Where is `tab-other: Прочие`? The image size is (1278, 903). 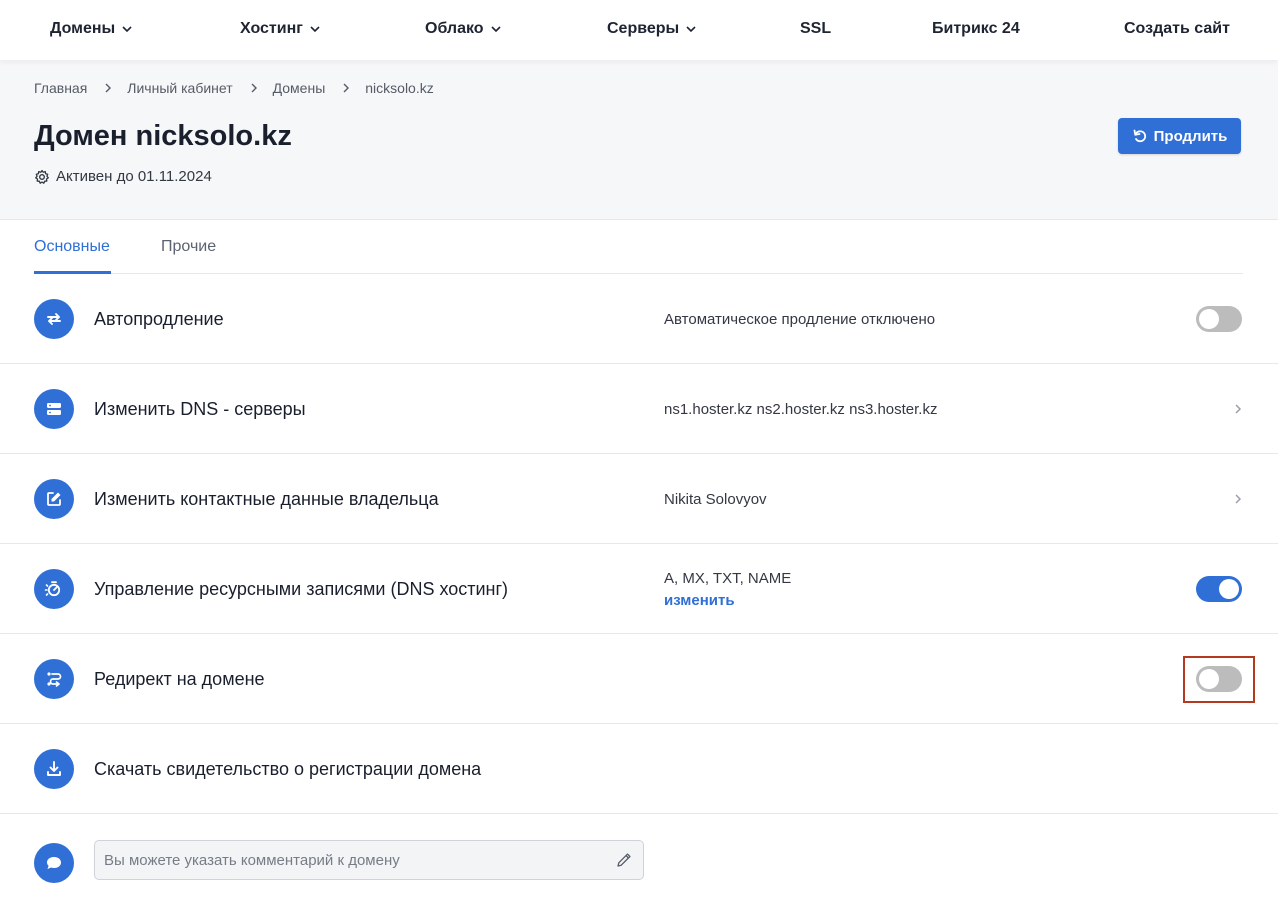
tab-other: Прочие is located at coordinates (188, 247).